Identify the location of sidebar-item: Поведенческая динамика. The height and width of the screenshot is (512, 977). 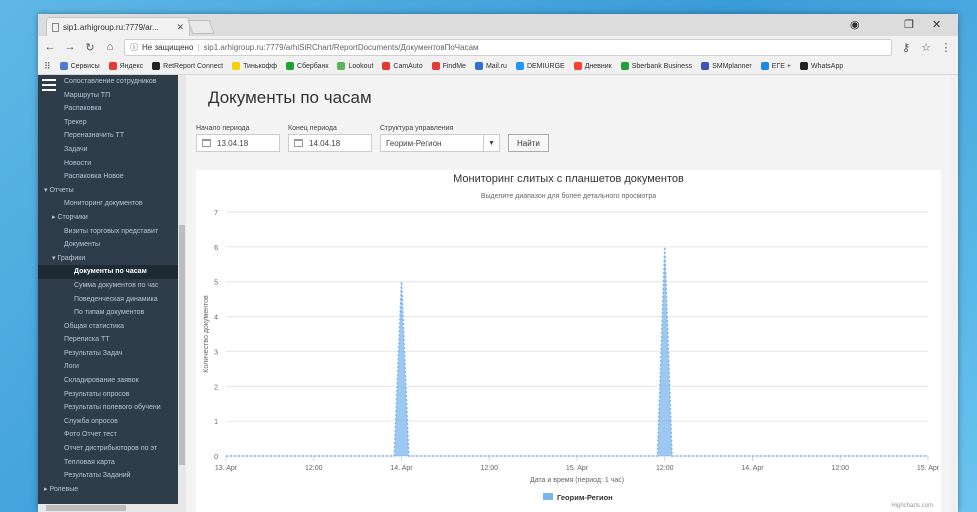
(108, 300).